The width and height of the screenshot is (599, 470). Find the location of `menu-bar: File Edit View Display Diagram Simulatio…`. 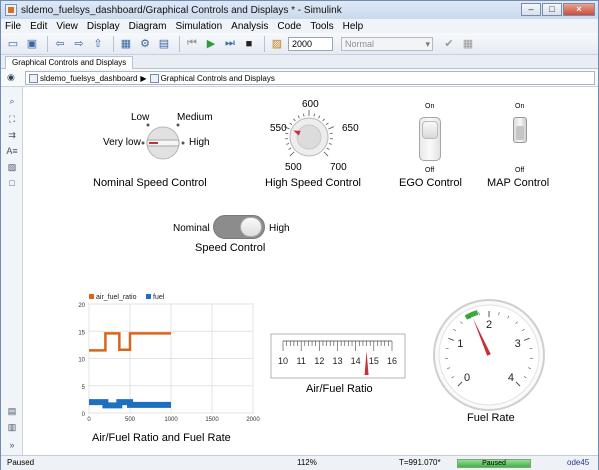

menu-bar: File Edit View Display Diagram Simulatio… is located at coordinates (299, 26).